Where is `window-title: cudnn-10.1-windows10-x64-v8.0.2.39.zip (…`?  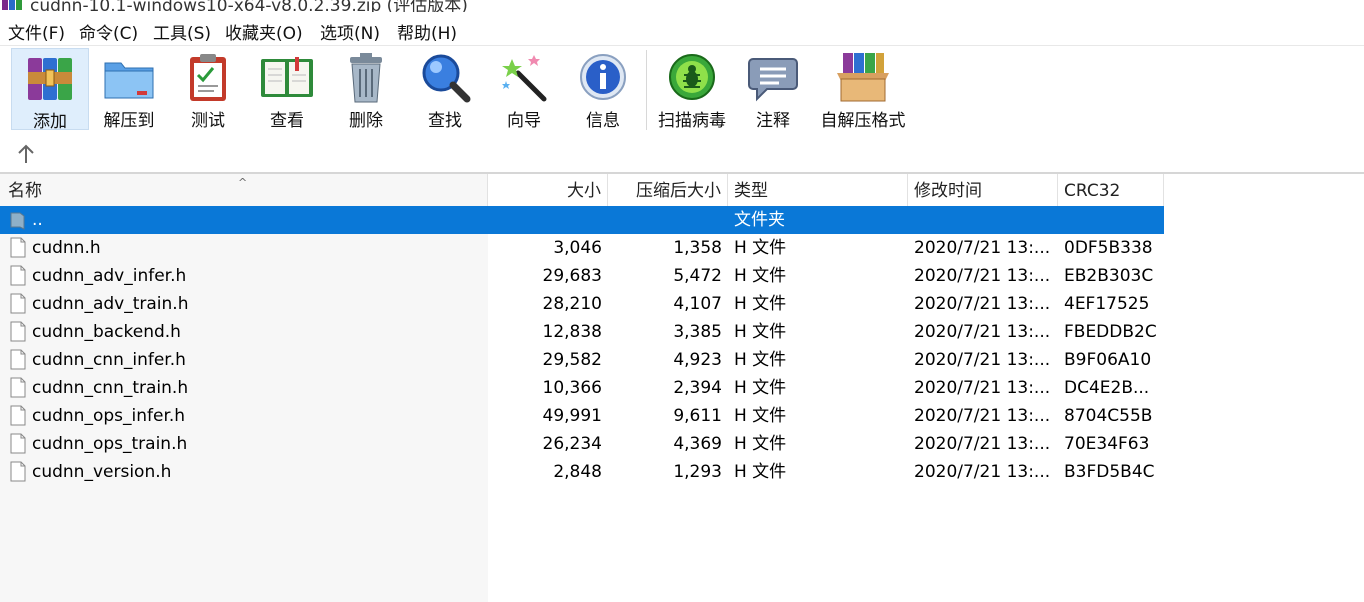 window-title: cudnn-10.1-windows10-x64-v8.0.2.39.zip (… is located at coordinates (249, 6).